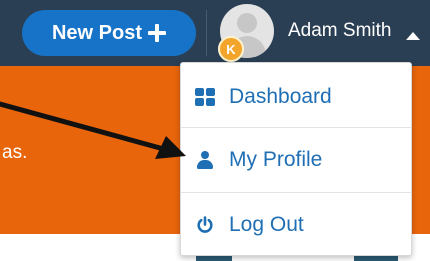 The width and height of the screenshot is (430, 261). What do you see at coordinates (266, 224) in the screenshot?
I see `menu-item-label: Log Out` at bounding box center [266, 224].